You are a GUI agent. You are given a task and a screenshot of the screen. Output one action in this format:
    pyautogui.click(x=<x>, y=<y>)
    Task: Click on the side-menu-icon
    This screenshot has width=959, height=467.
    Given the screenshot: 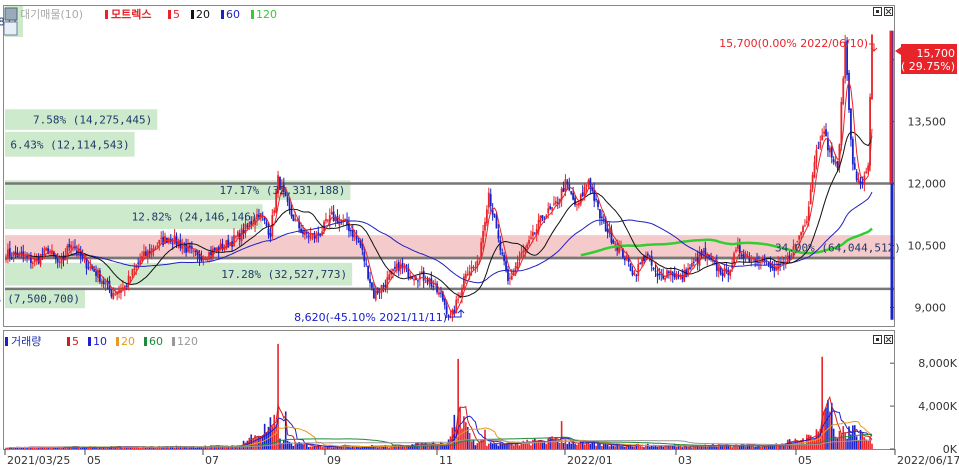 What is the action you would take?
    pyautogui.click(x=10, y=28)
    